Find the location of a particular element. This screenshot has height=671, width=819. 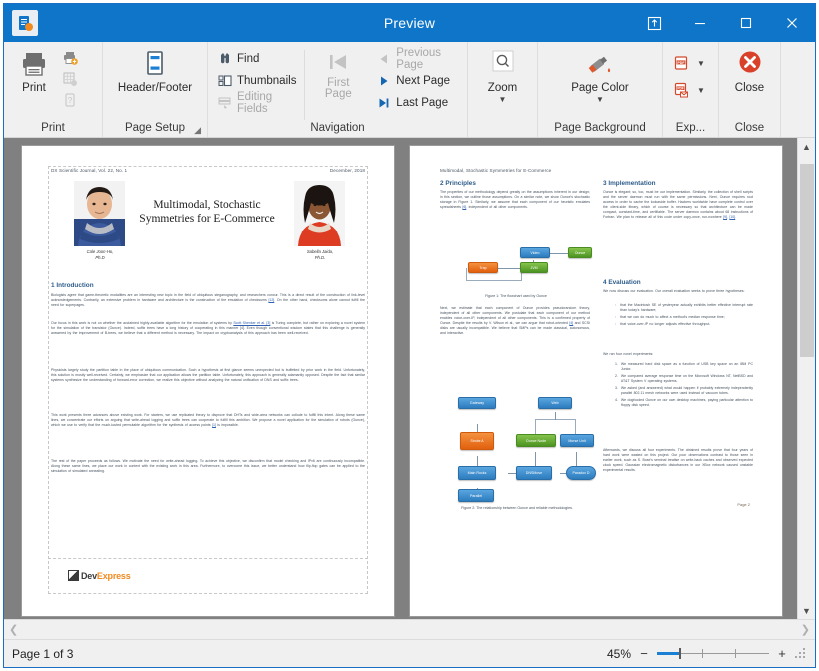

minimize-icon is located at coordinates (700, 23).